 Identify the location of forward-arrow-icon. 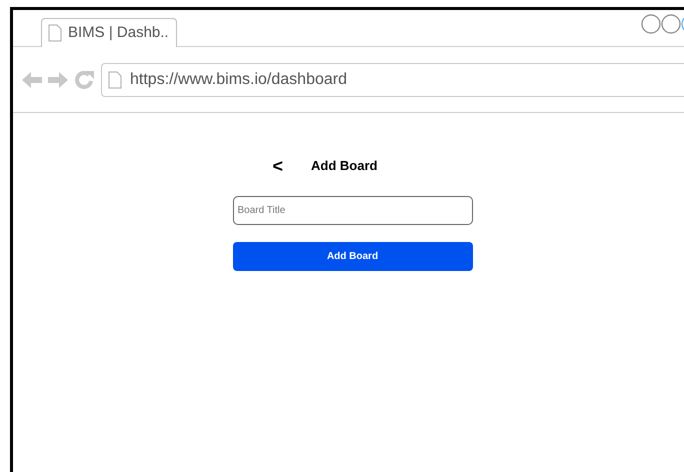
(58, 80).